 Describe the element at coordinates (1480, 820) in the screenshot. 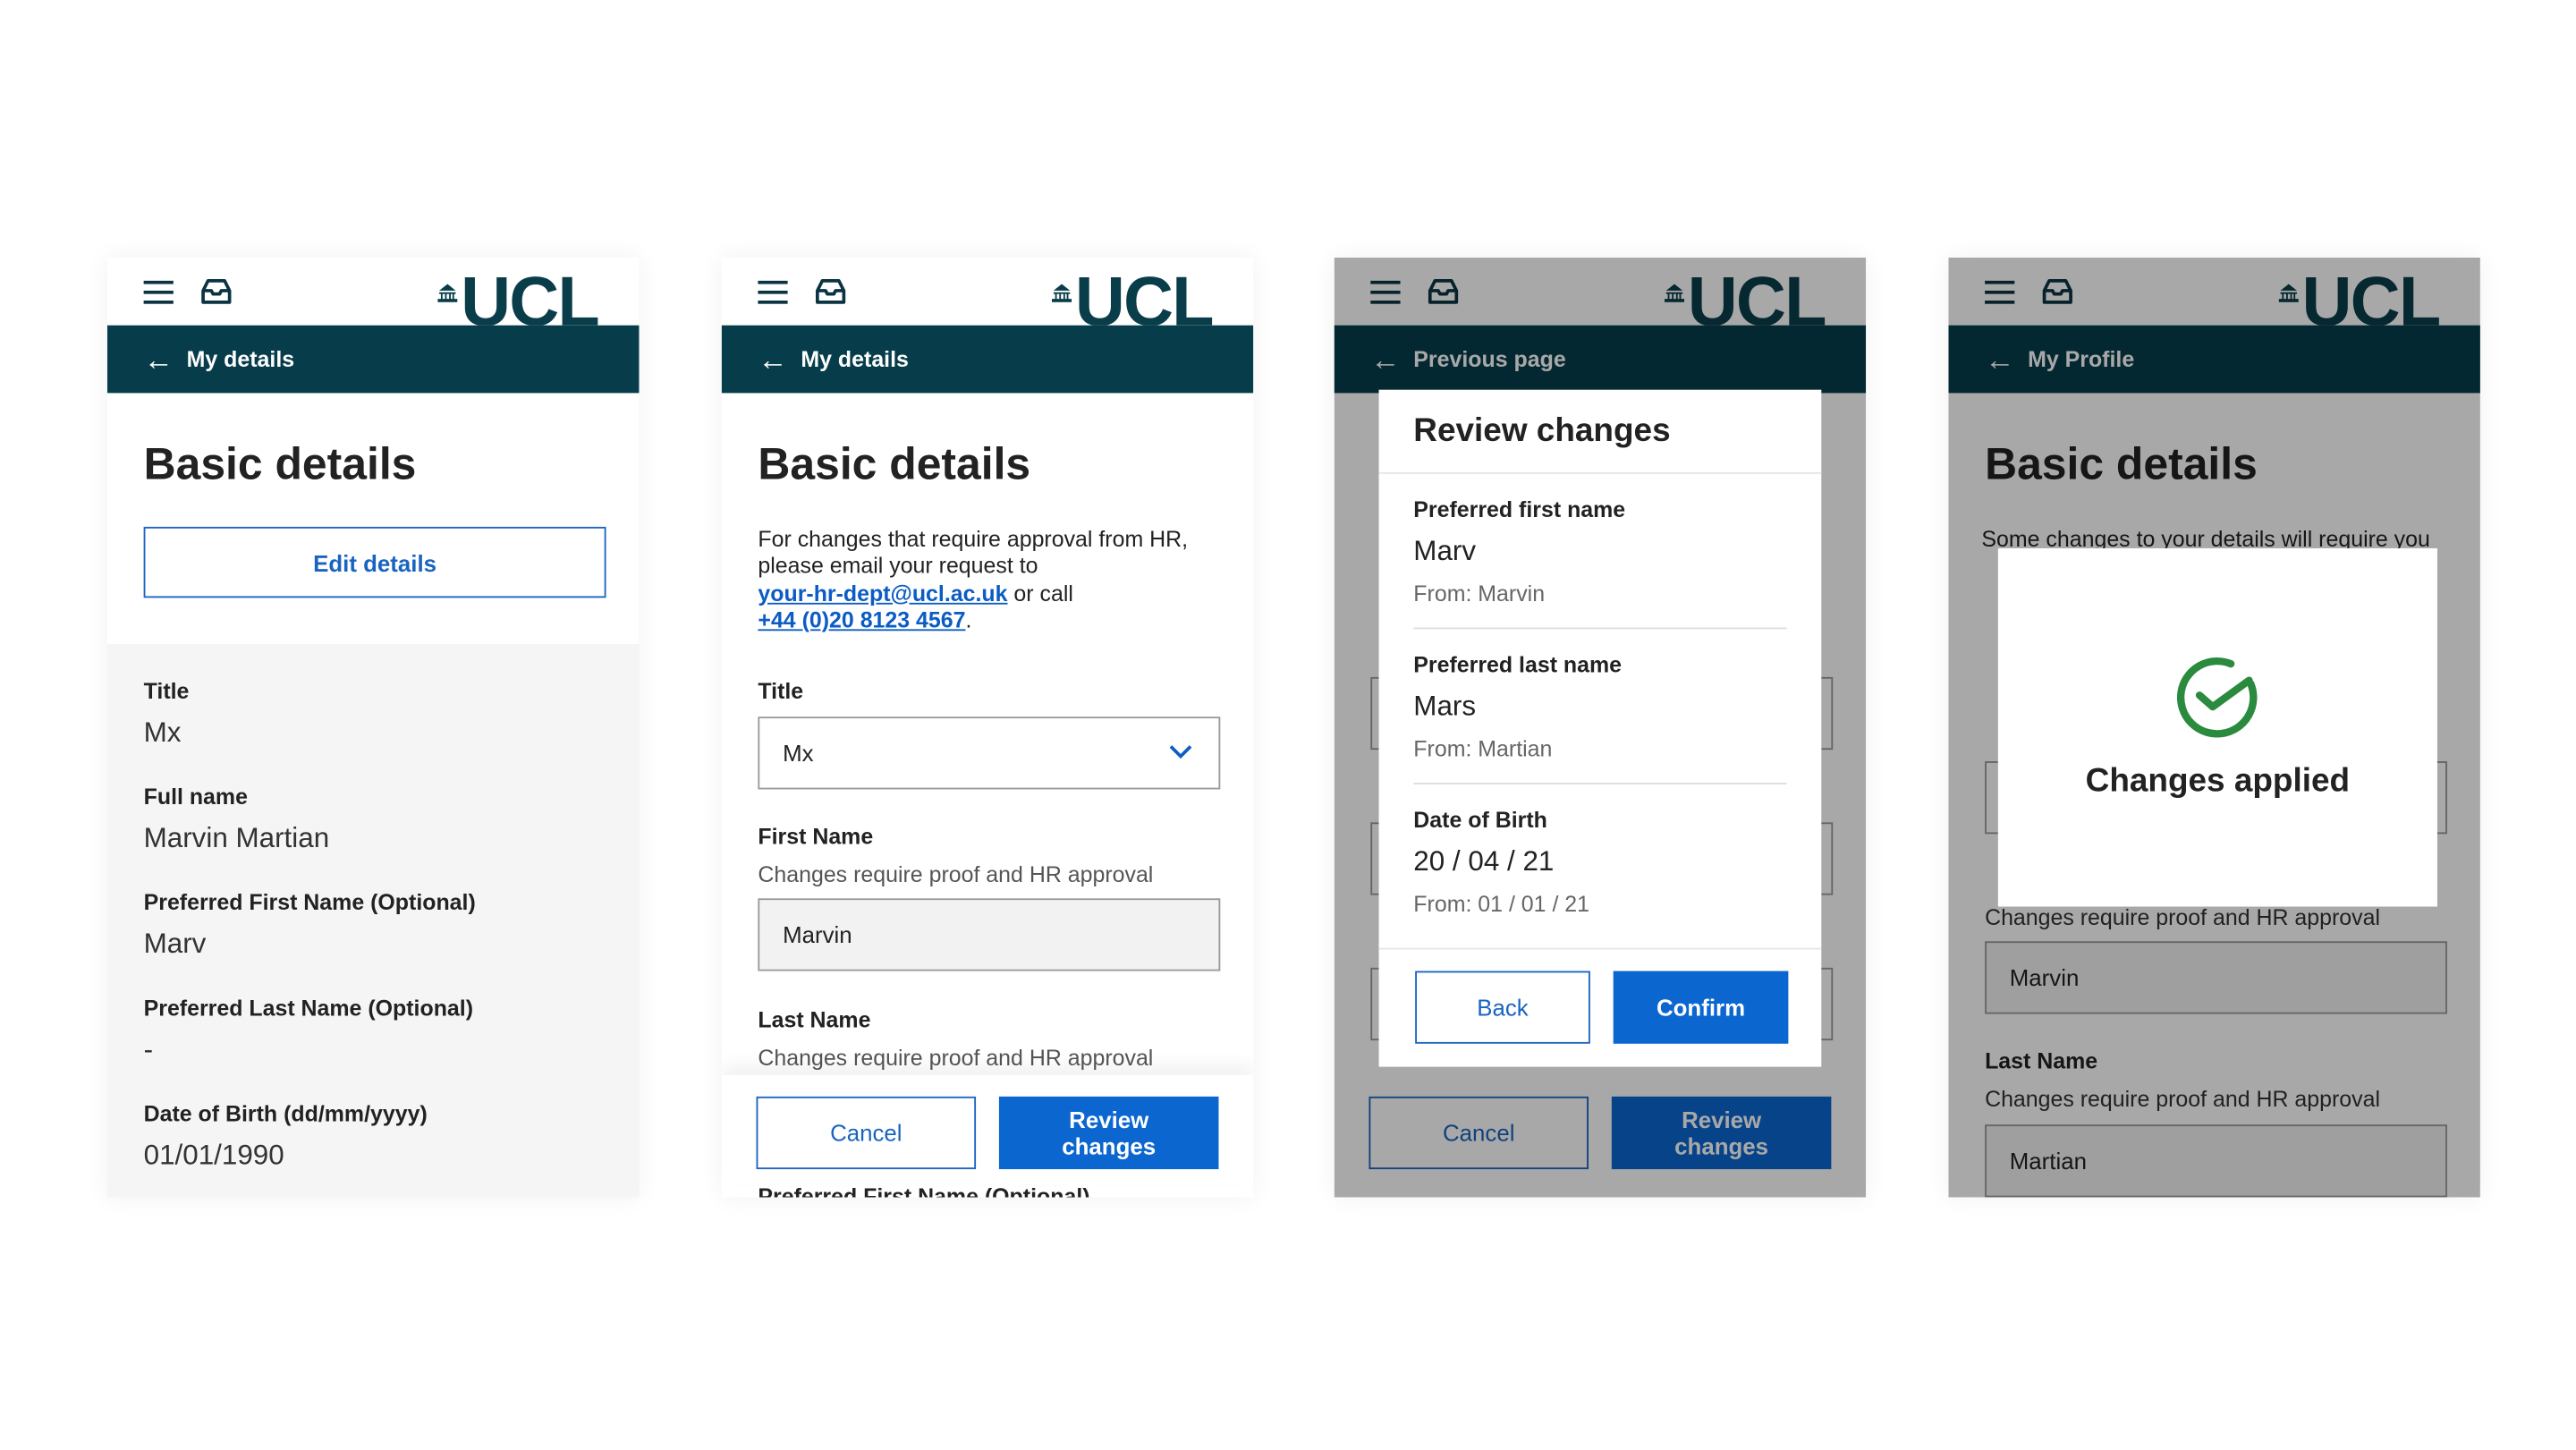

I see `change-label: Date of Birth` at that location.